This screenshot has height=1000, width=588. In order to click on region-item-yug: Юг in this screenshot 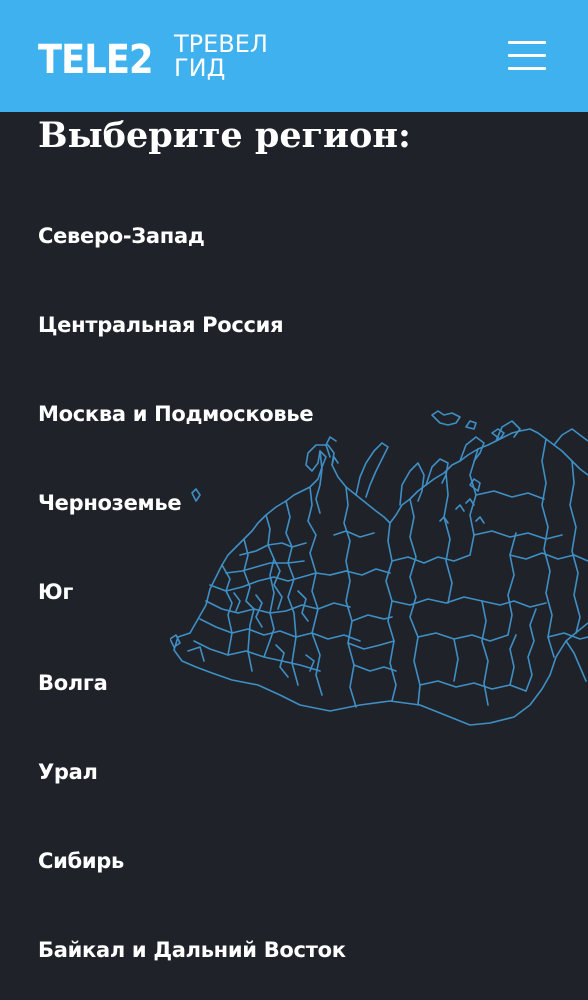, I will do `click(55, 592)`.